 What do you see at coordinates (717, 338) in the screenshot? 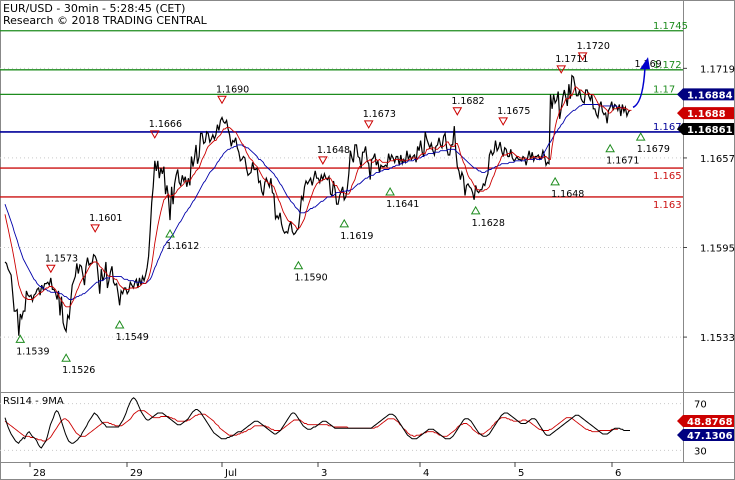
I see `y-tick-label: 1.1533` at bounding box center [717, 338].